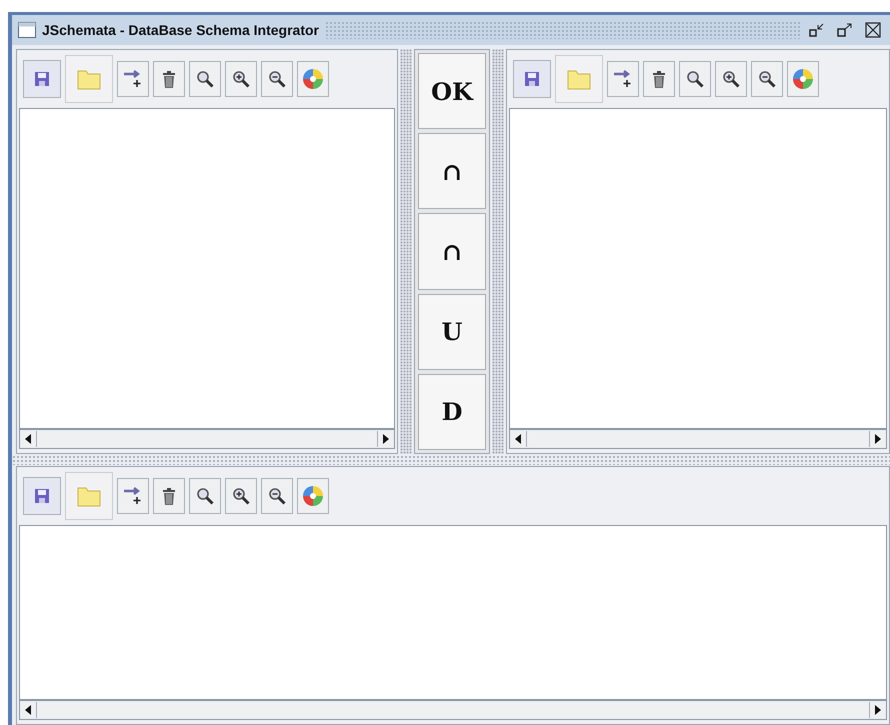 The width and height of the screenshot is (890, 725). What do you see at coordinates (452, 412) in the screenshot?
I see `operation-button: D` at bounding box center [452, 412].